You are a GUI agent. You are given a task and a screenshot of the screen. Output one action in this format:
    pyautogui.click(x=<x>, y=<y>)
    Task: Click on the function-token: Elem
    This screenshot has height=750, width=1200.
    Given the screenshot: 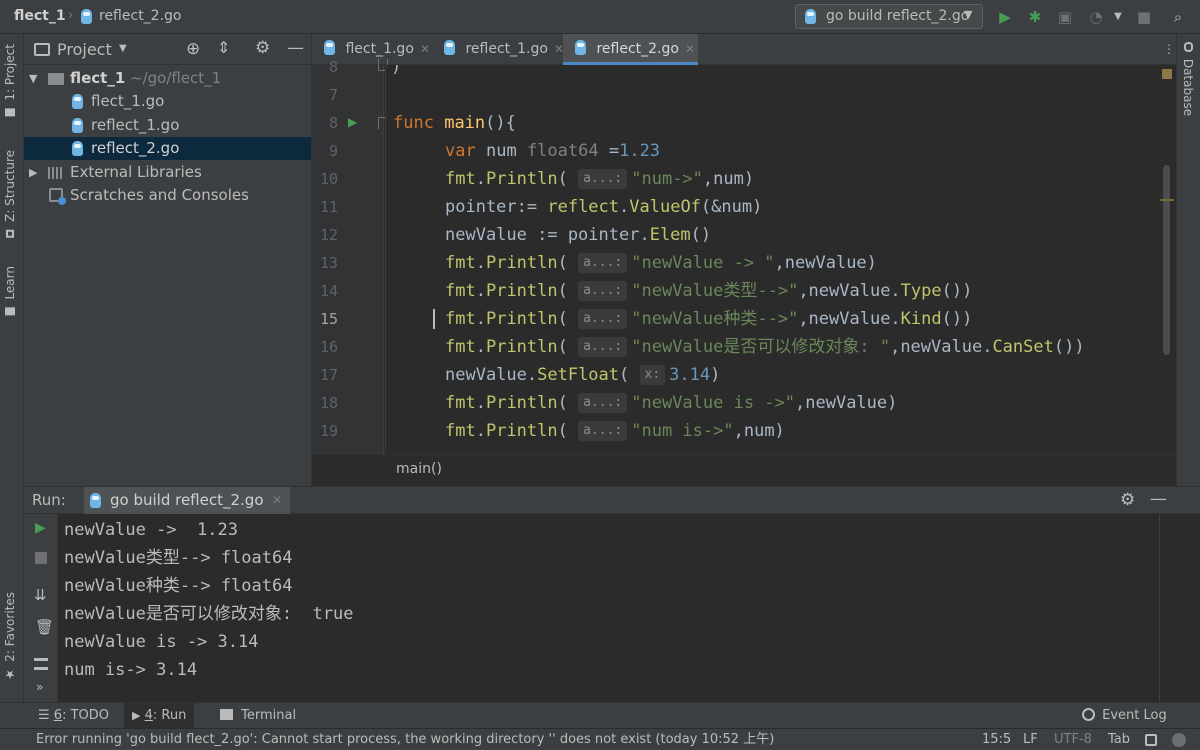 What is the action you would take?
    pyautogui.click(x=670, y=235)
    